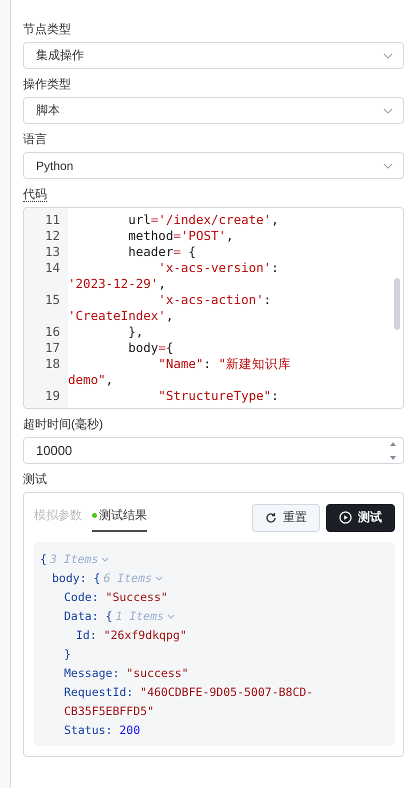  What do you see at coordinates (271, 518) in the screenshot?
I see `refresh-icon` at bounding box center [271, 518].